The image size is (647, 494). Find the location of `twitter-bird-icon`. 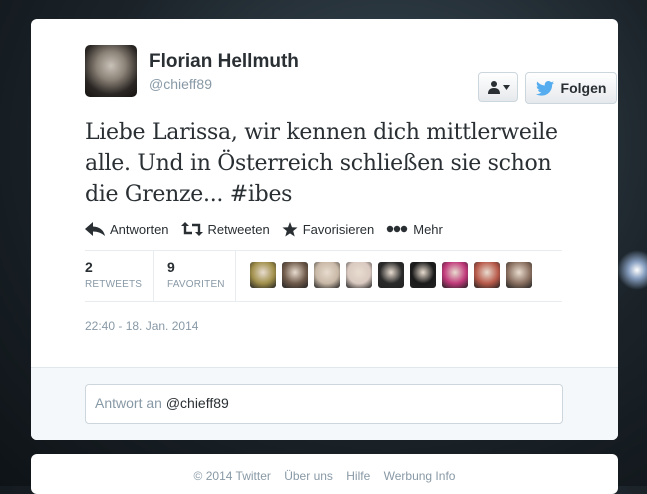

twitter-bird-icon is located at coordinates (544, 88).